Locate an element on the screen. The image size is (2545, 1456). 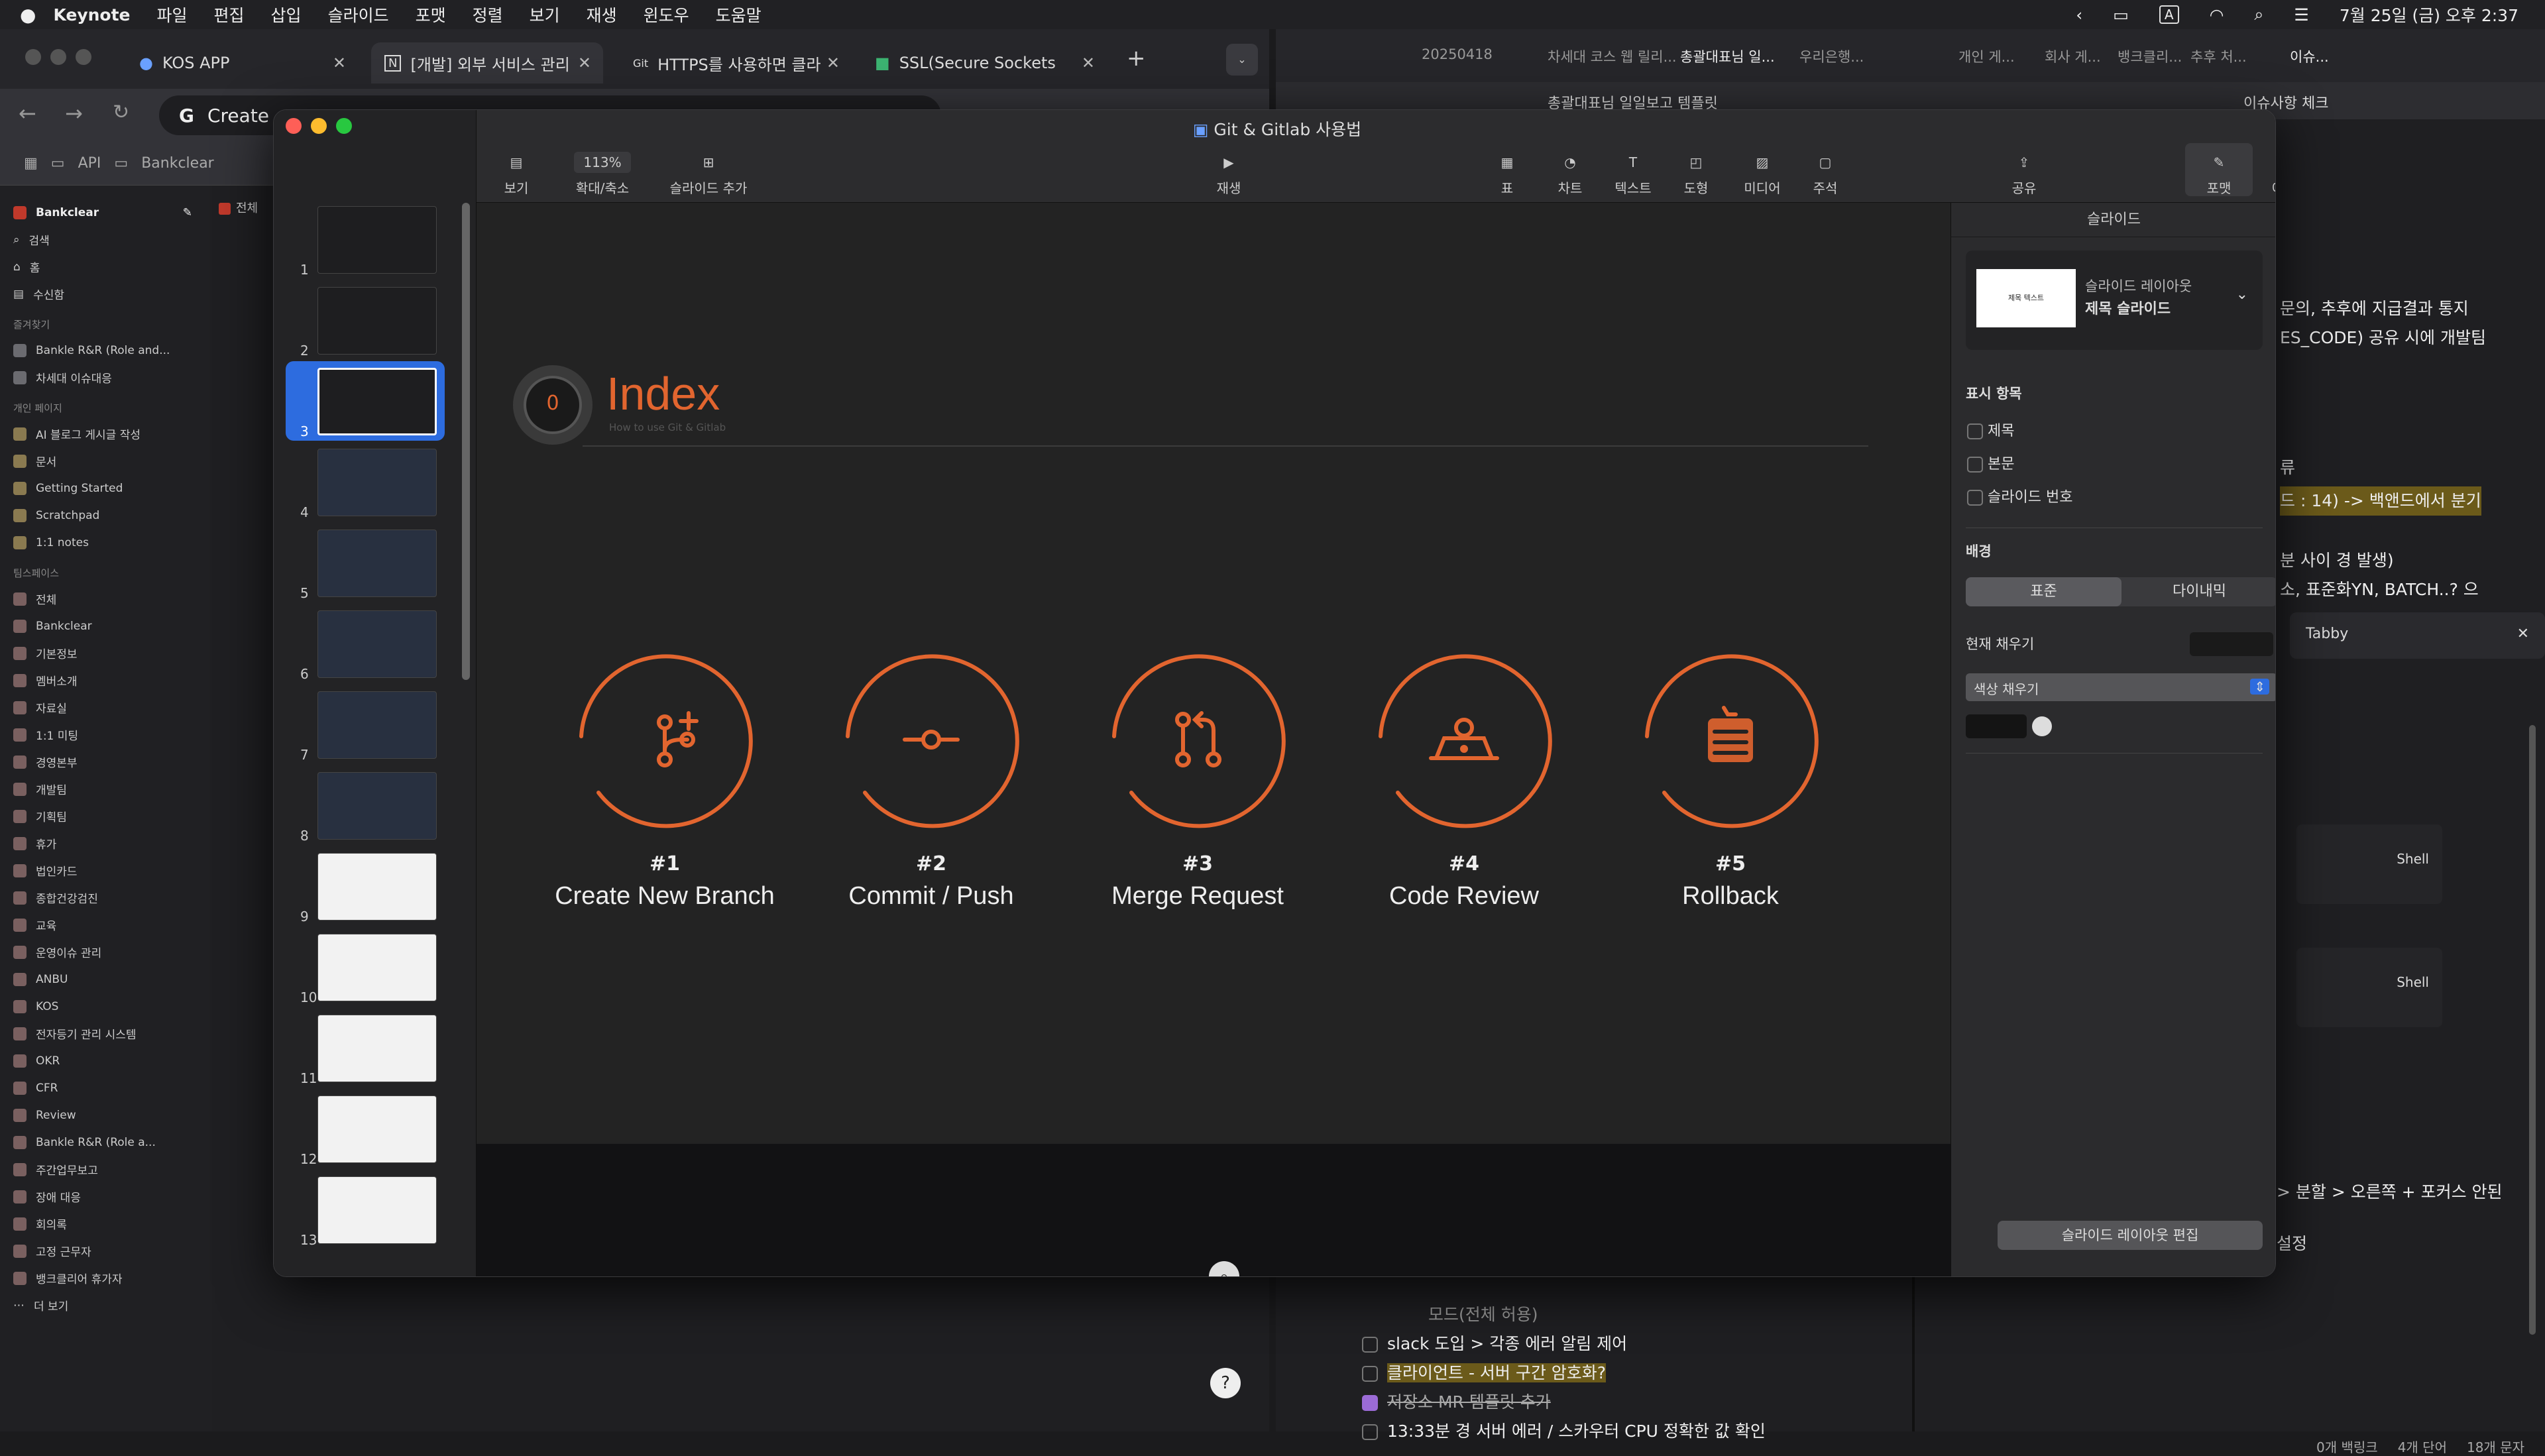
checkbox-slide-number: 슬라이드 번호 is located at coordinates (2019, 497).